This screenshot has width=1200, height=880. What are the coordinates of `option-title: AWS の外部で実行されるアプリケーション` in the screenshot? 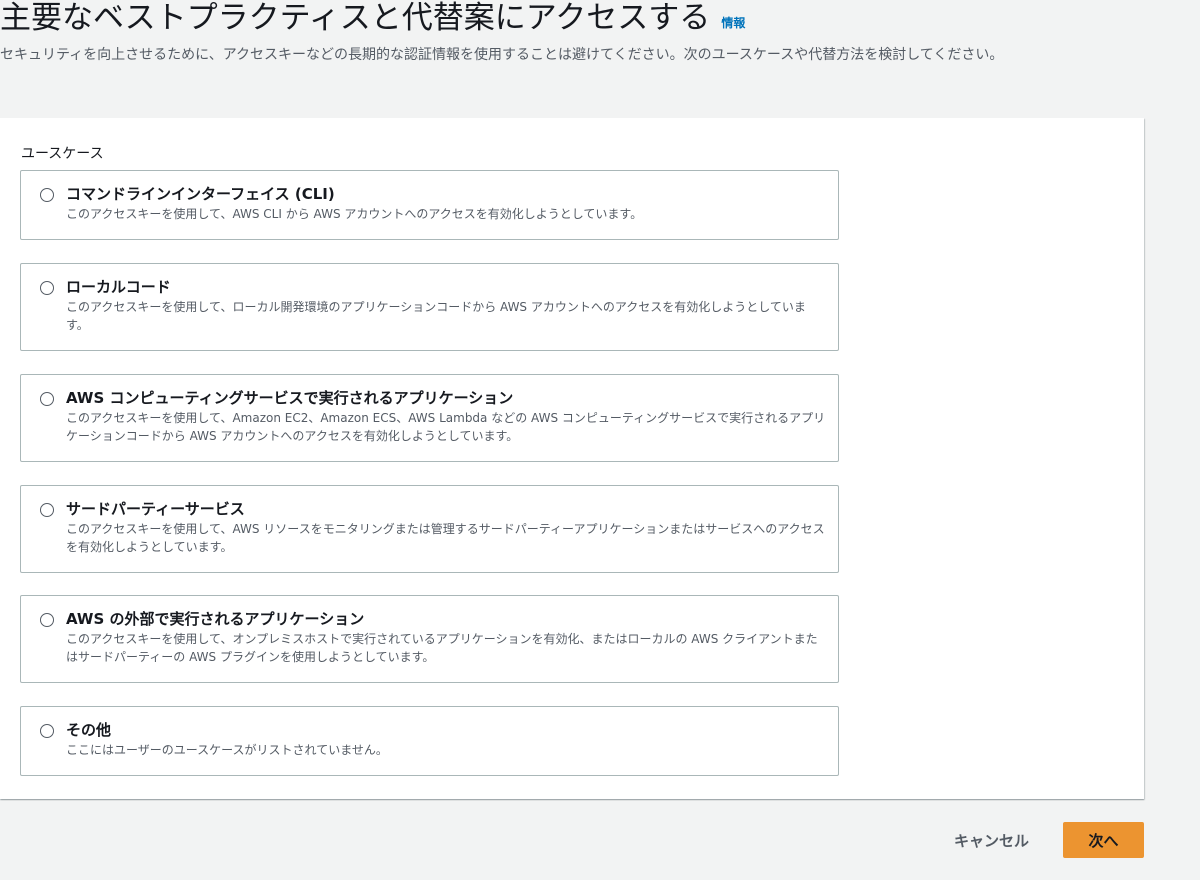 It's located at (215, 619).